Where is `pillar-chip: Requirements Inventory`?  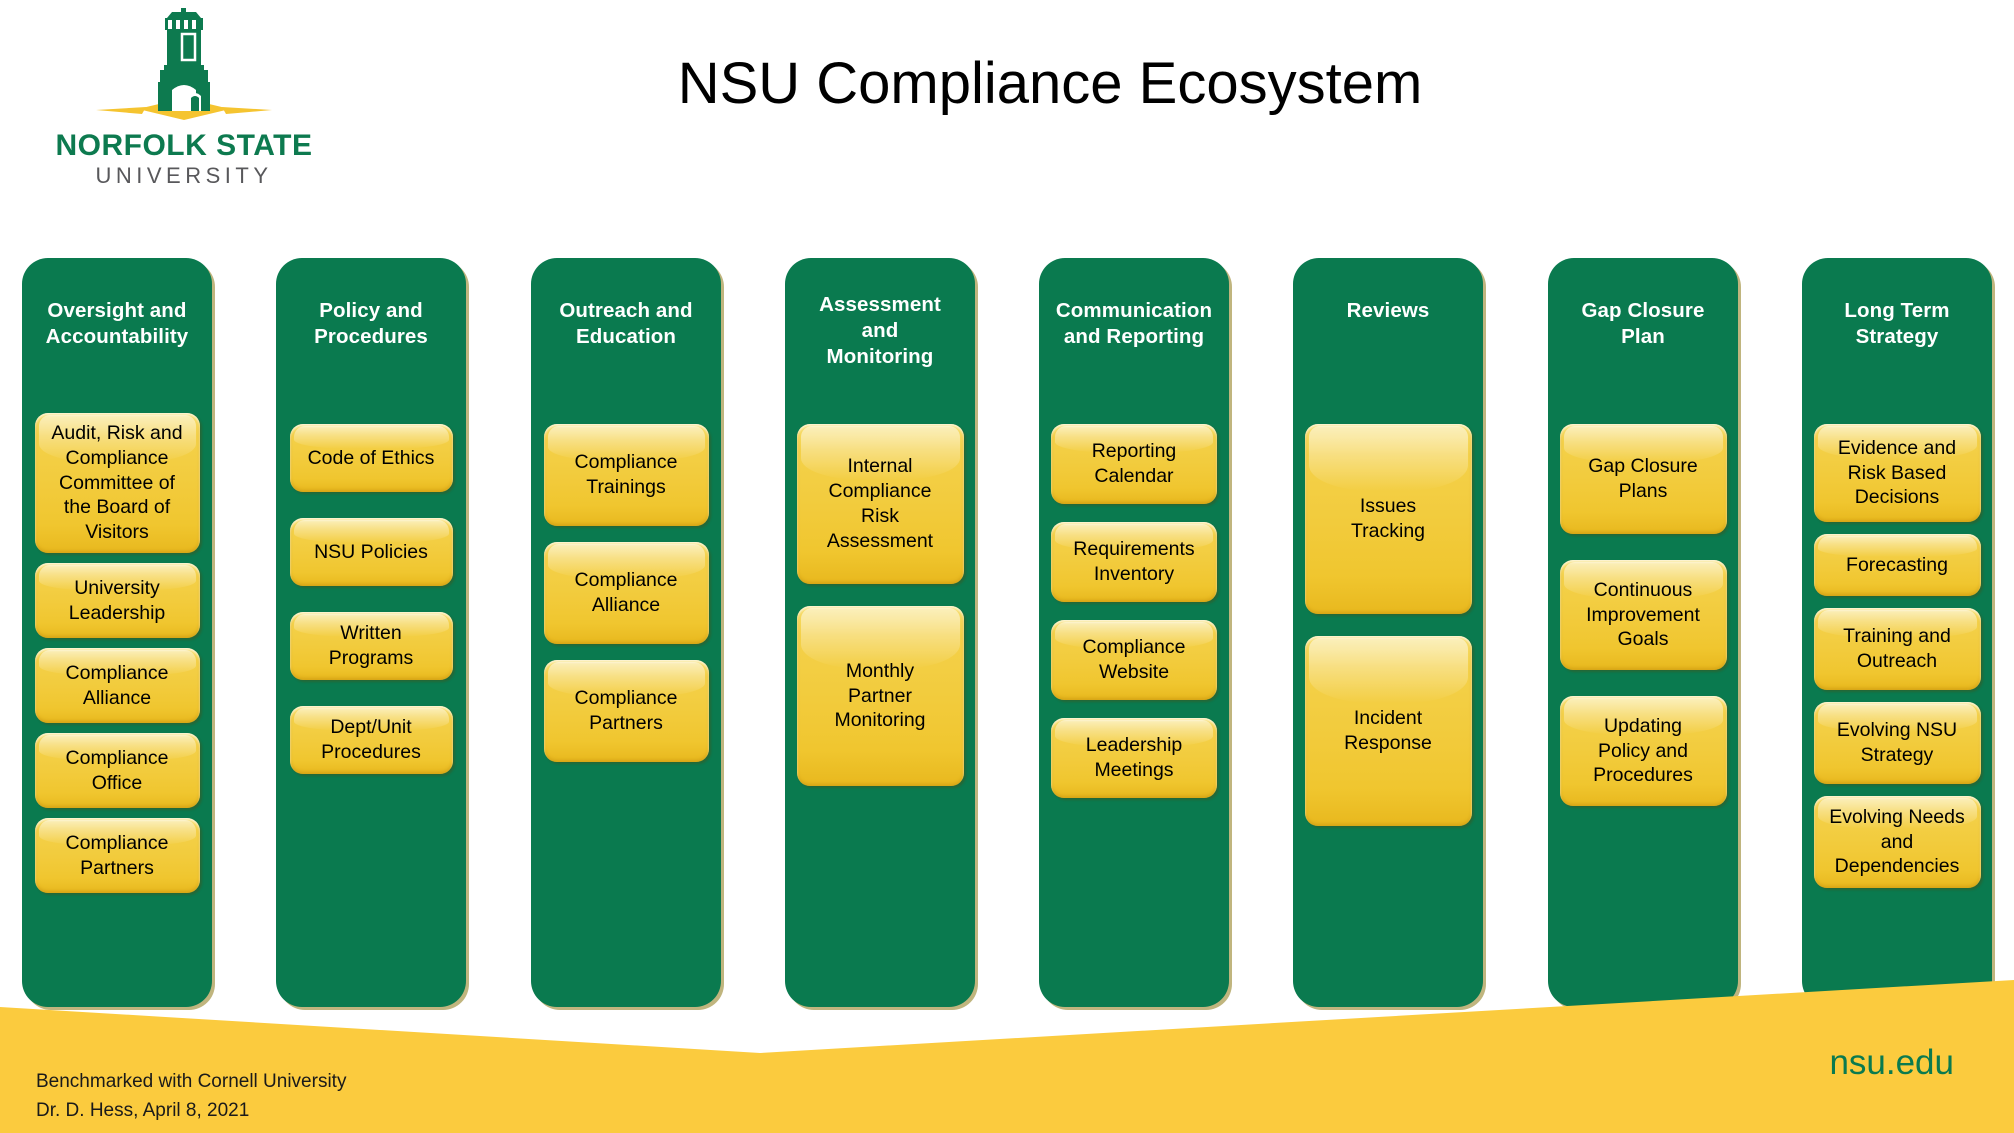
pillar-chip: Requirements Inventory is located at coordinates (1134, 562).